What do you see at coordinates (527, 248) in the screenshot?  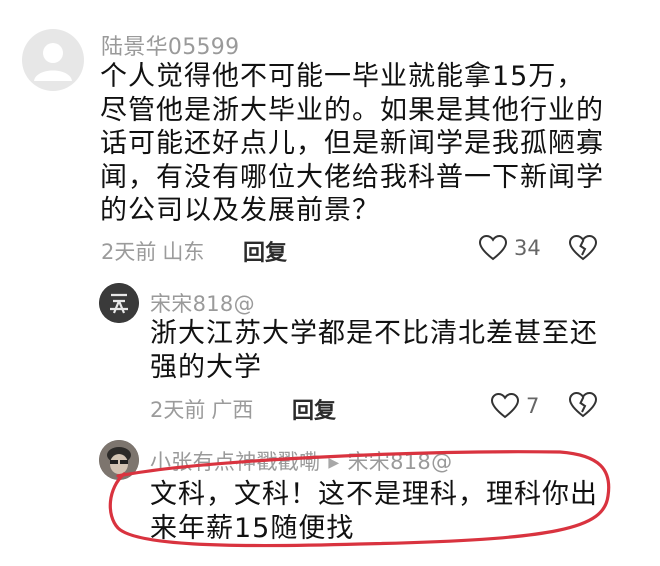 I see `like-count: 34` at bounding box center [527, 248].